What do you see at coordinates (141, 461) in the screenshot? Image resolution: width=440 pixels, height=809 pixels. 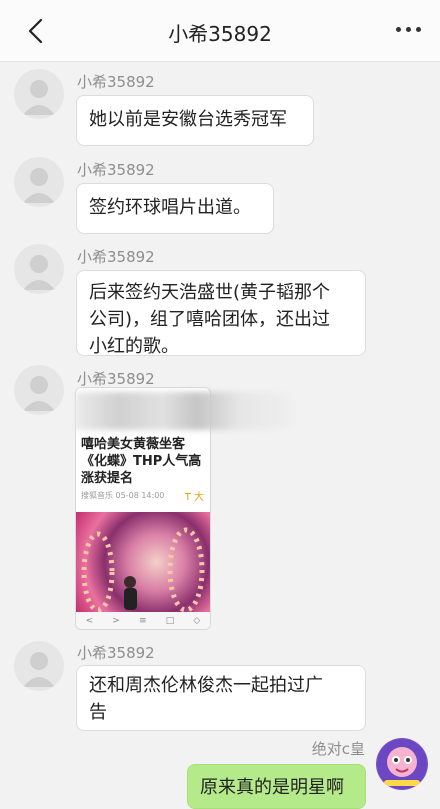 I see `news-headline: 嘻哈美女黄薇坐客《化蝶》THP人气高涨获提名` at bounding box center [141, 461].